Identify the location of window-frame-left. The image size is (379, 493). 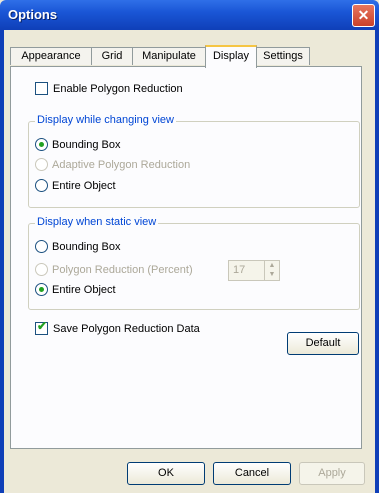
(2, 261).